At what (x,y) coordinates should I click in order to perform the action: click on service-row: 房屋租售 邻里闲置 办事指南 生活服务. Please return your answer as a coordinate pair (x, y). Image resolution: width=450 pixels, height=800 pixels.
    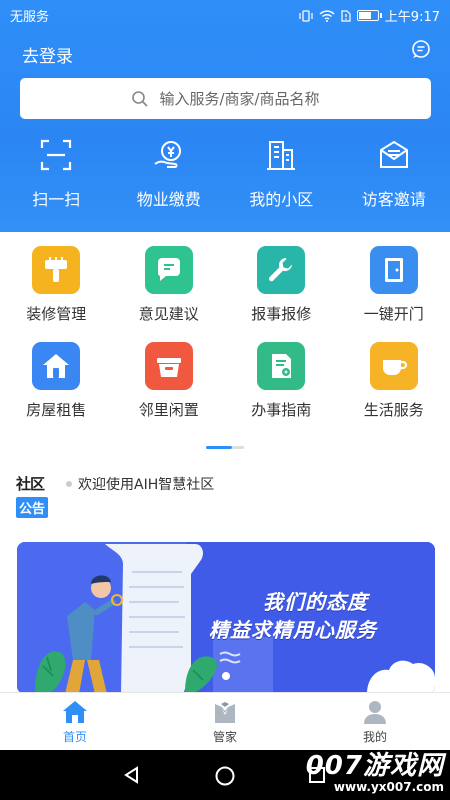
    Looking at the image, I should click on (225, 390).